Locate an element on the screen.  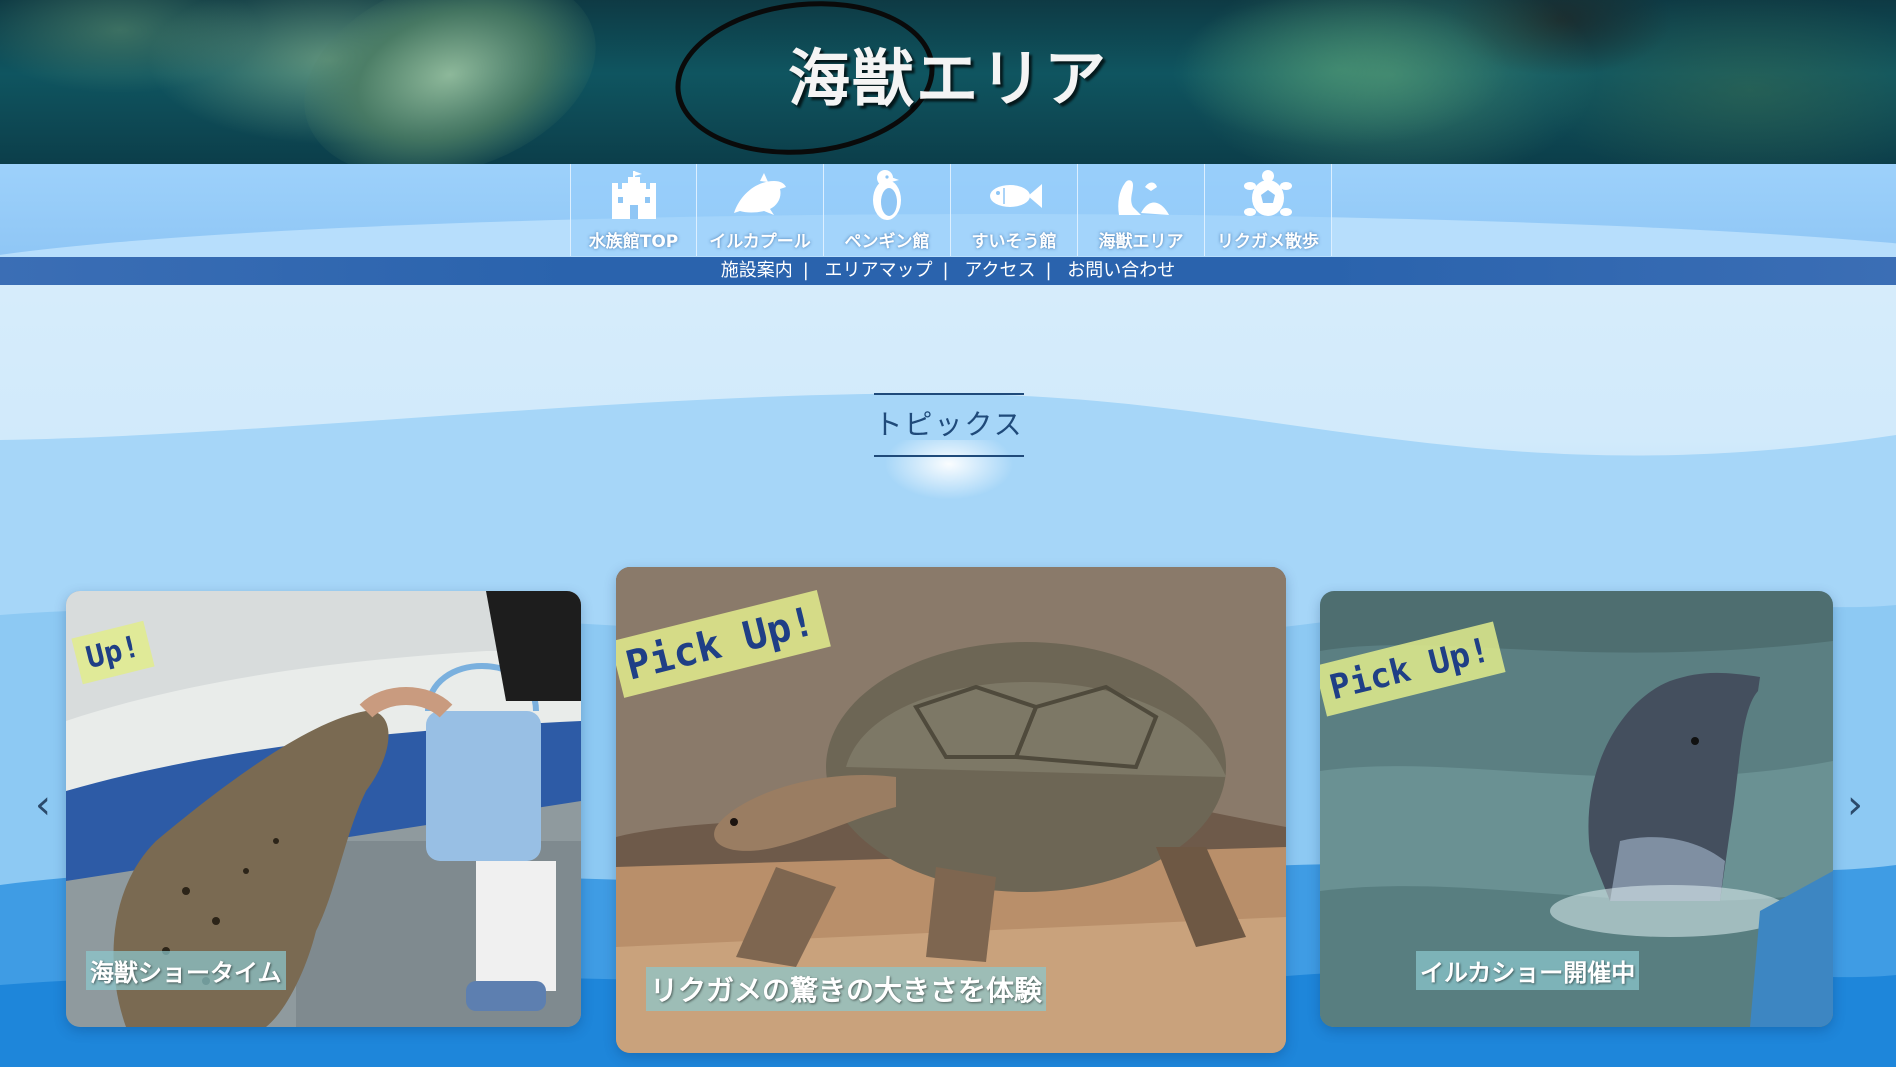
page-title: 海獣エリア is located at coordinates (947, 78).